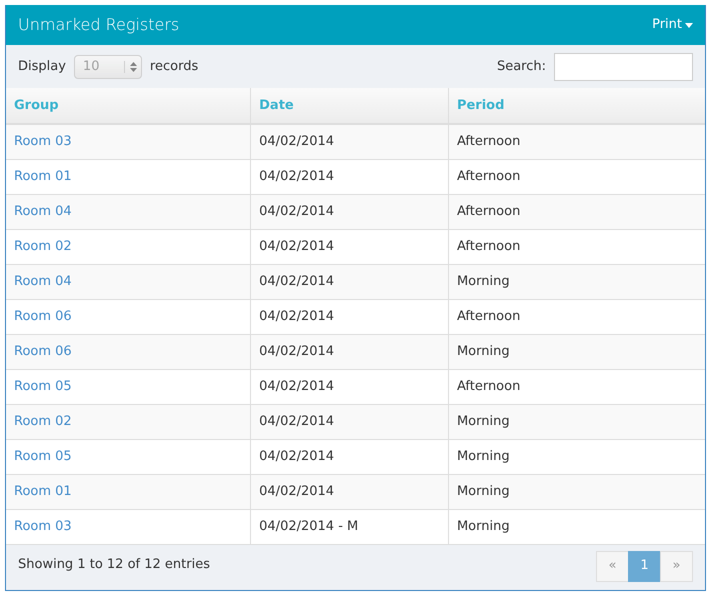 The height and width of the screenshot is (605, 717). I want to click on search-label: Search:, so click(521, 67).